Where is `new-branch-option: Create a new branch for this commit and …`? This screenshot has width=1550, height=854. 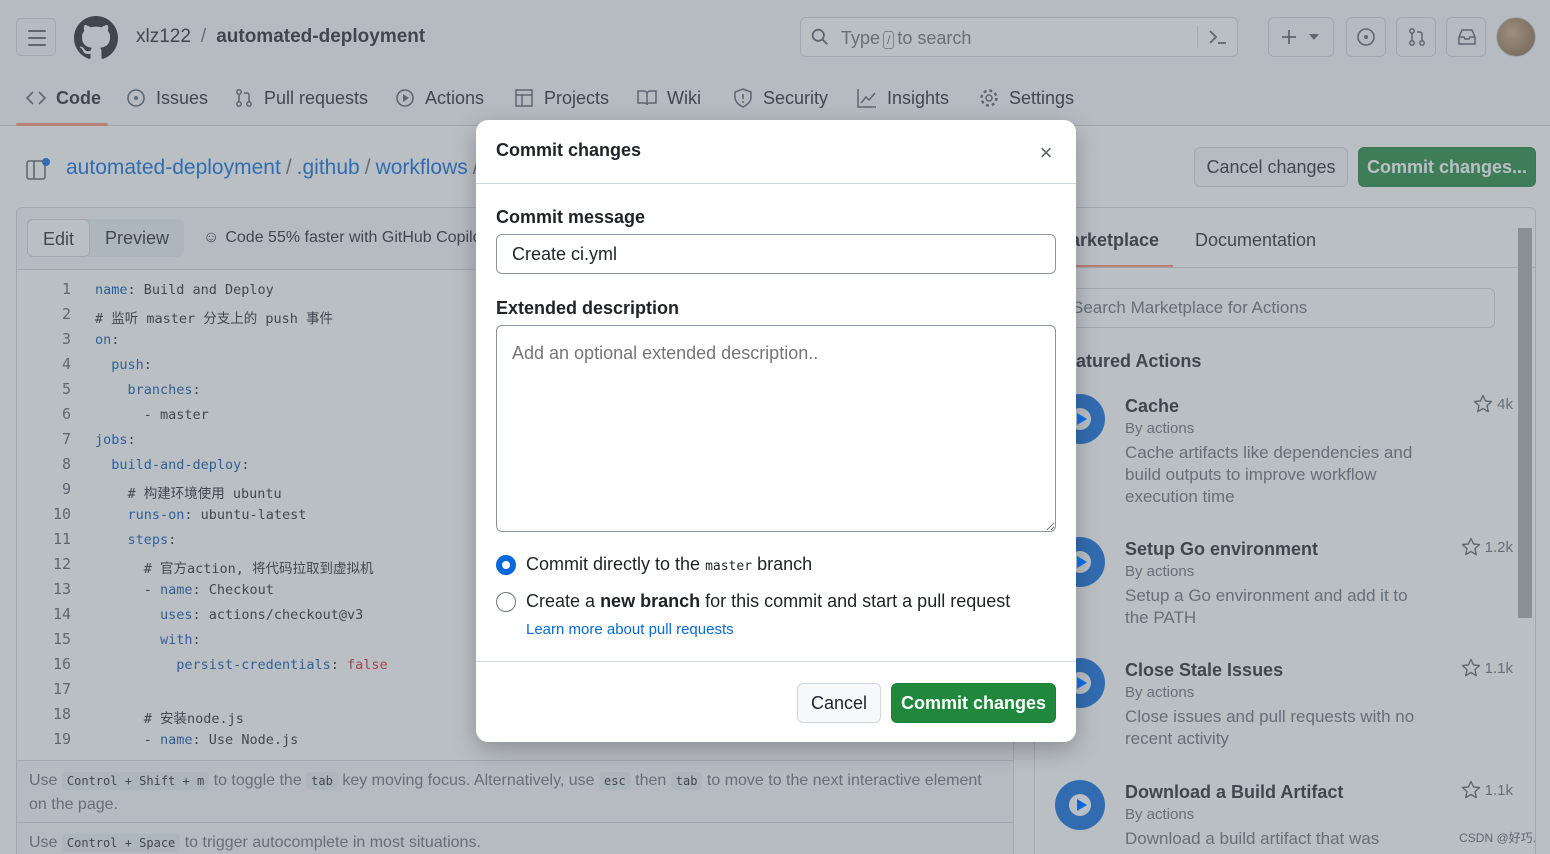
new-branch-option: Create a new branch for this commit and … is located at coordinates (753, 601).